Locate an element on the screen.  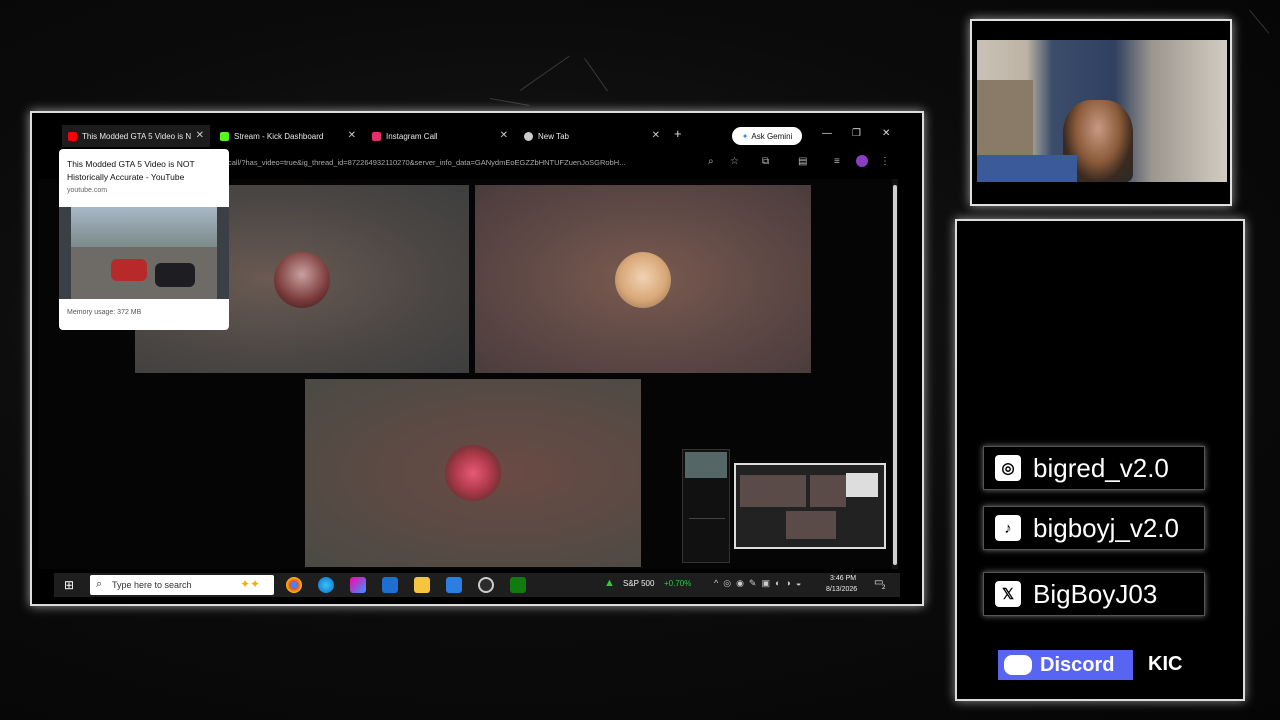
ask-gemini-button: ✦ Ask Gemini is located at coordinates (767, 136).